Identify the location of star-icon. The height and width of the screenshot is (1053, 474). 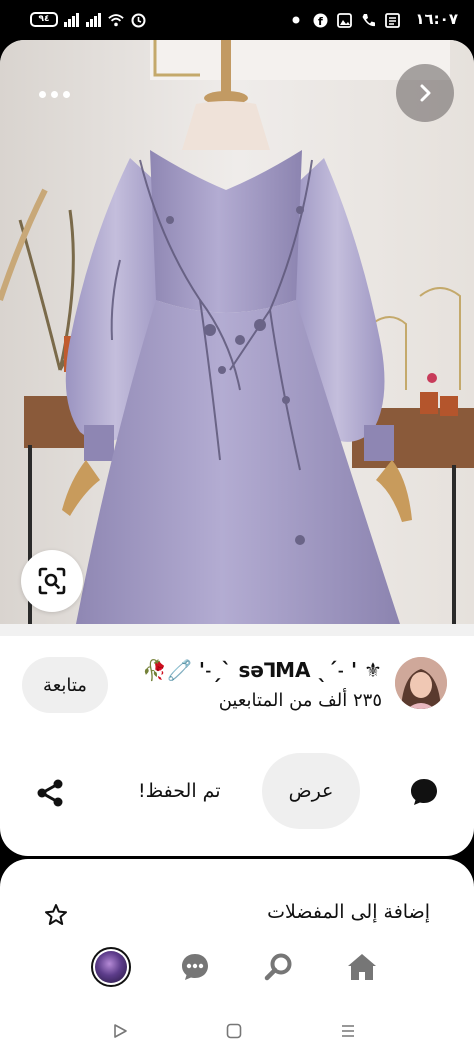
(56, 914).